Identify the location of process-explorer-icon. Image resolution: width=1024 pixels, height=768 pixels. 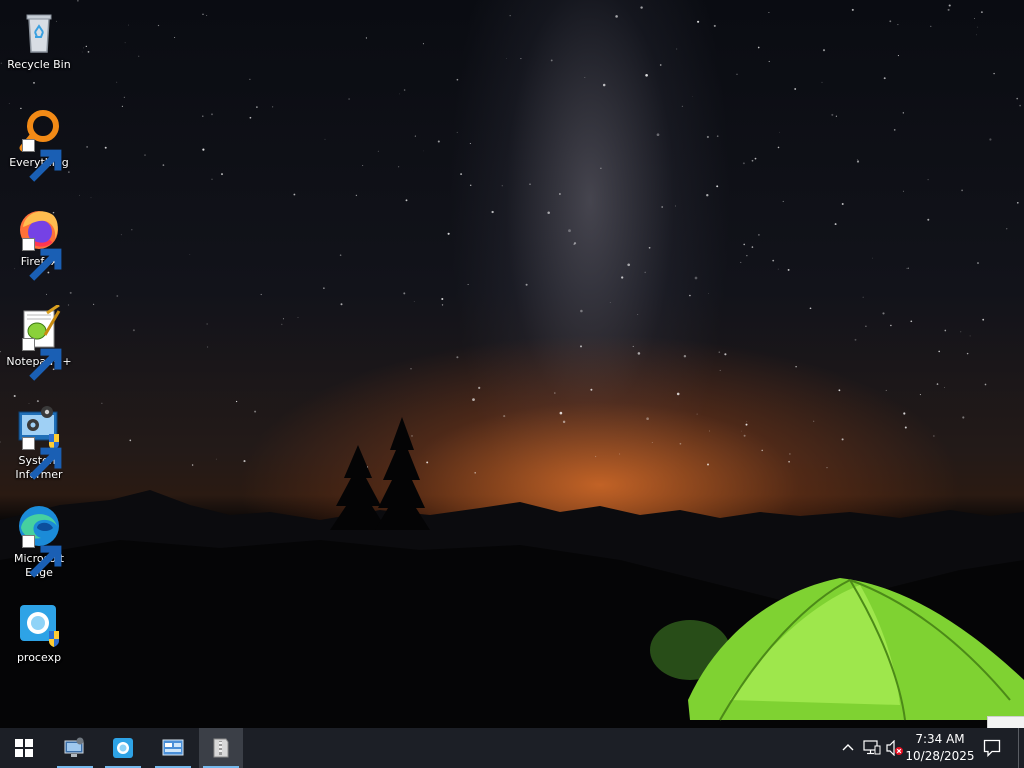
(123, 748).